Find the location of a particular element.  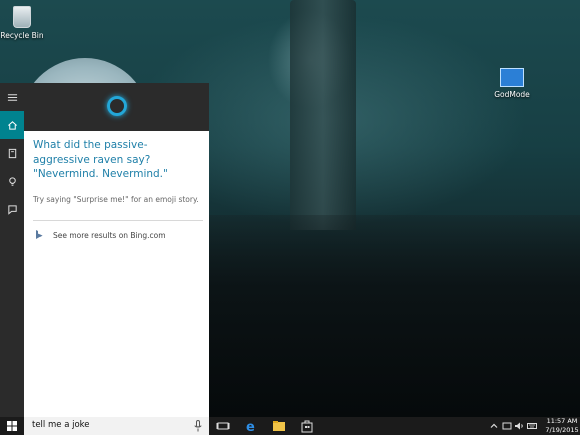

tablet-mode-icon is located at coordinates (507, 426).